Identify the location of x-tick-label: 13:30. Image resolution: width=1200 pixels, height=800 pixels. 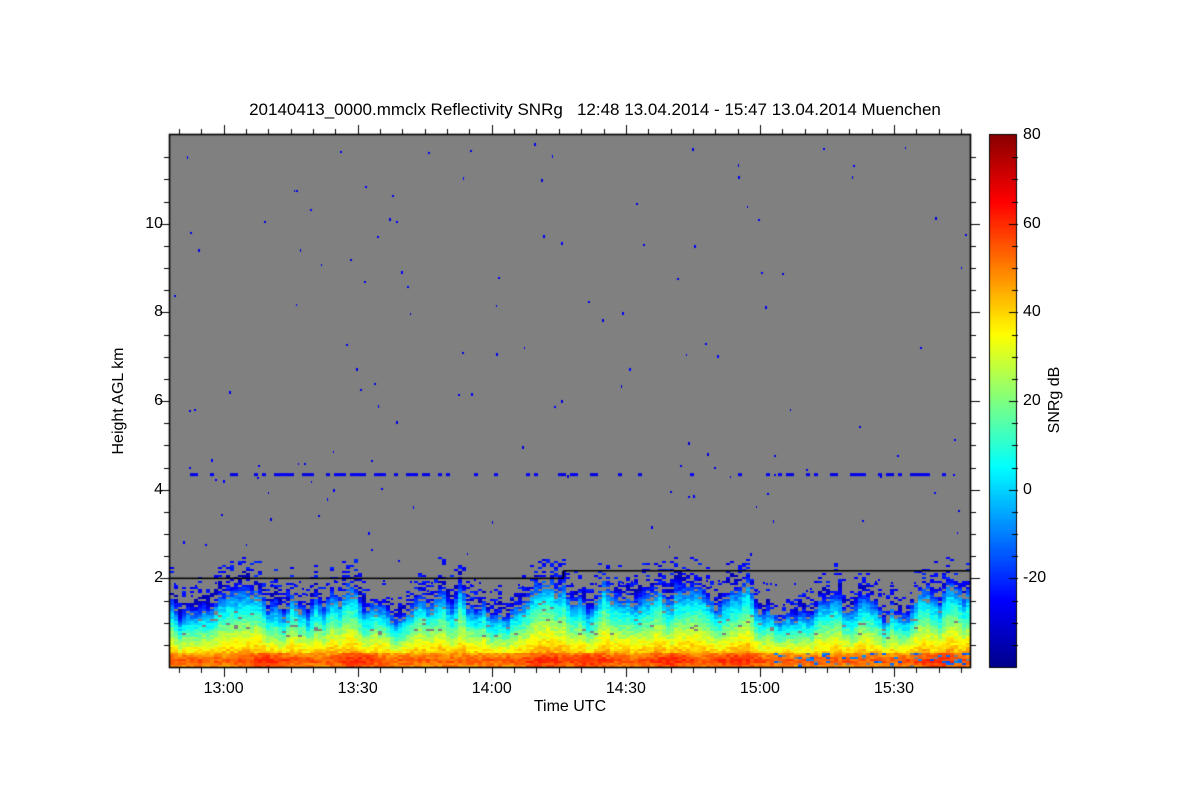
(357, 688).